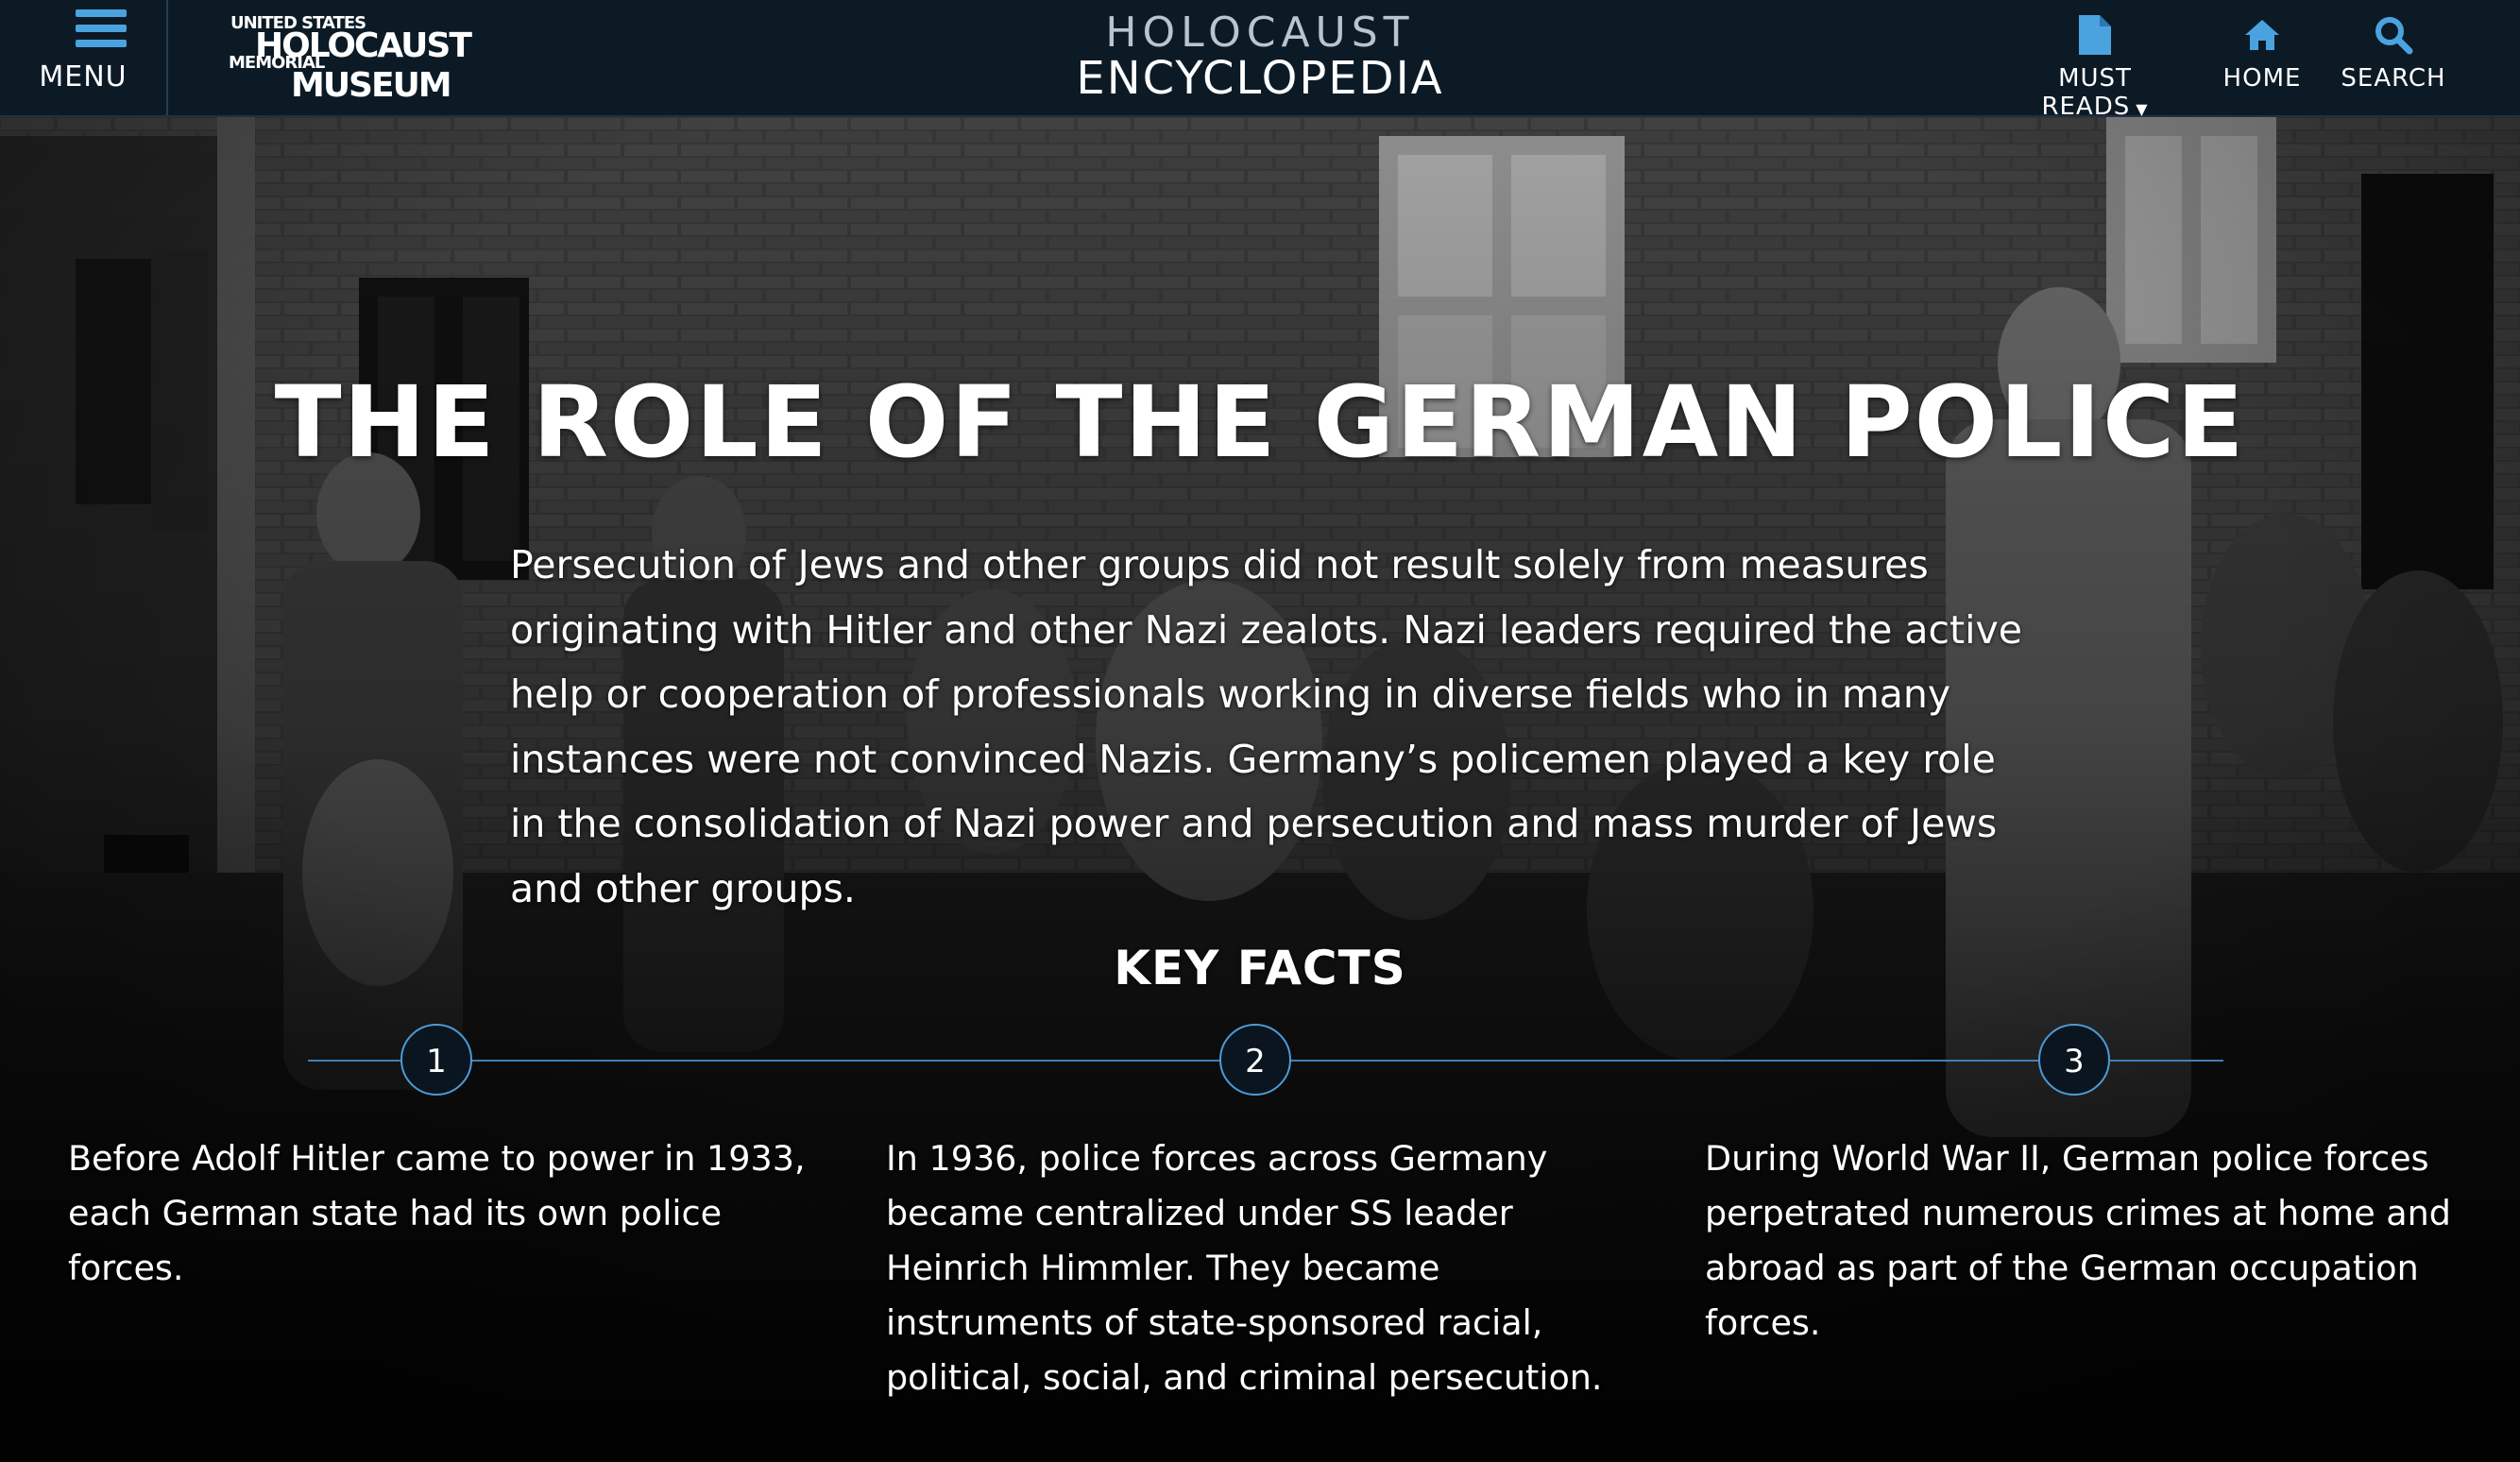  What do you see at coordinates (1260, 422) in the screenshot?
I see `page-title: THE ROLE OF THE GERMAN POLICE` at bounding box center [1260, 422].